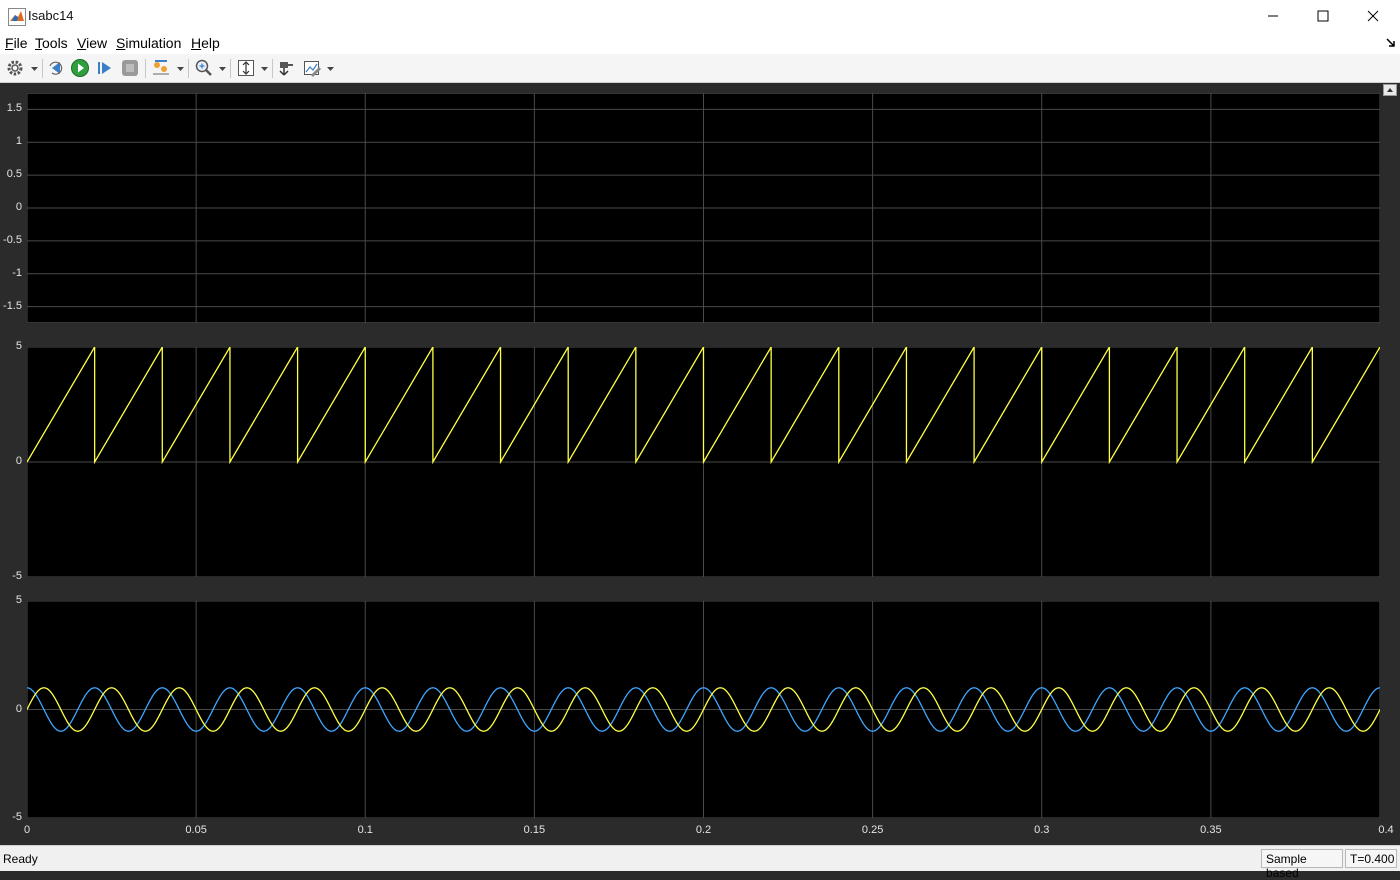 The height and width of the screenshot is (880, 1400). What do you see at coordinates (1211, 830) in the screenshot?
I see `x-tick-label: 0.35` at bounding box center [1211, 830].